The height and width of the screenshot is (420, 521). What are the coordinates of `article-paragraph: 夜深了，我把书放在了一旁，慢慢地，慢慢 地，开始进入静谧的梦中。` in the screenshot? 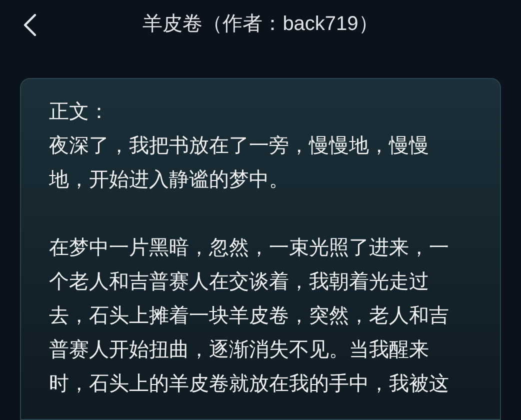 It's located at (239, 163).